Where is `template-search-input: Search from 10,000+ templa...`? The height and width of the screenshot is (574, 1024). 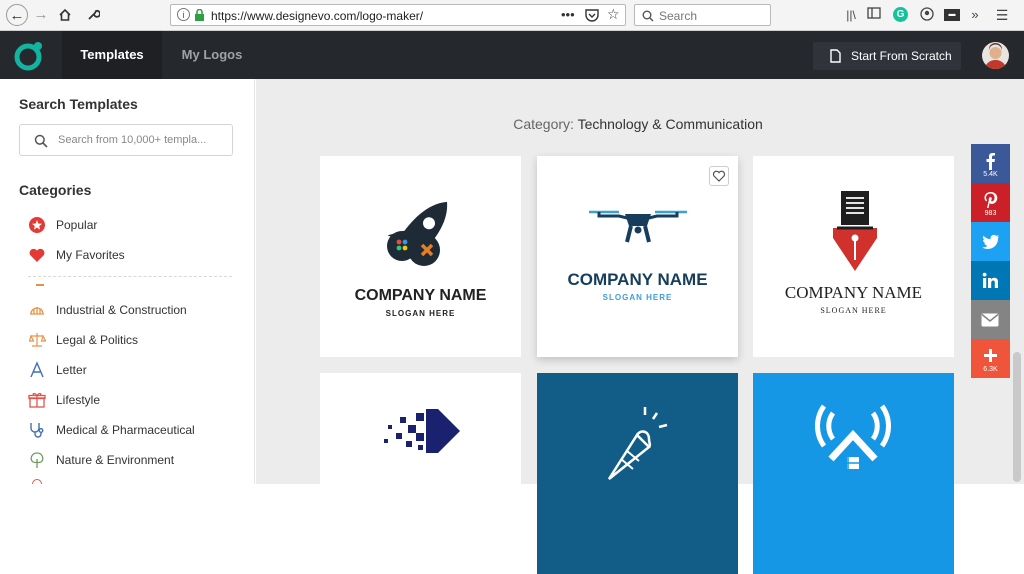 template-search-input: Search from 10,000+ templa... is located at coordinates (126, 140).